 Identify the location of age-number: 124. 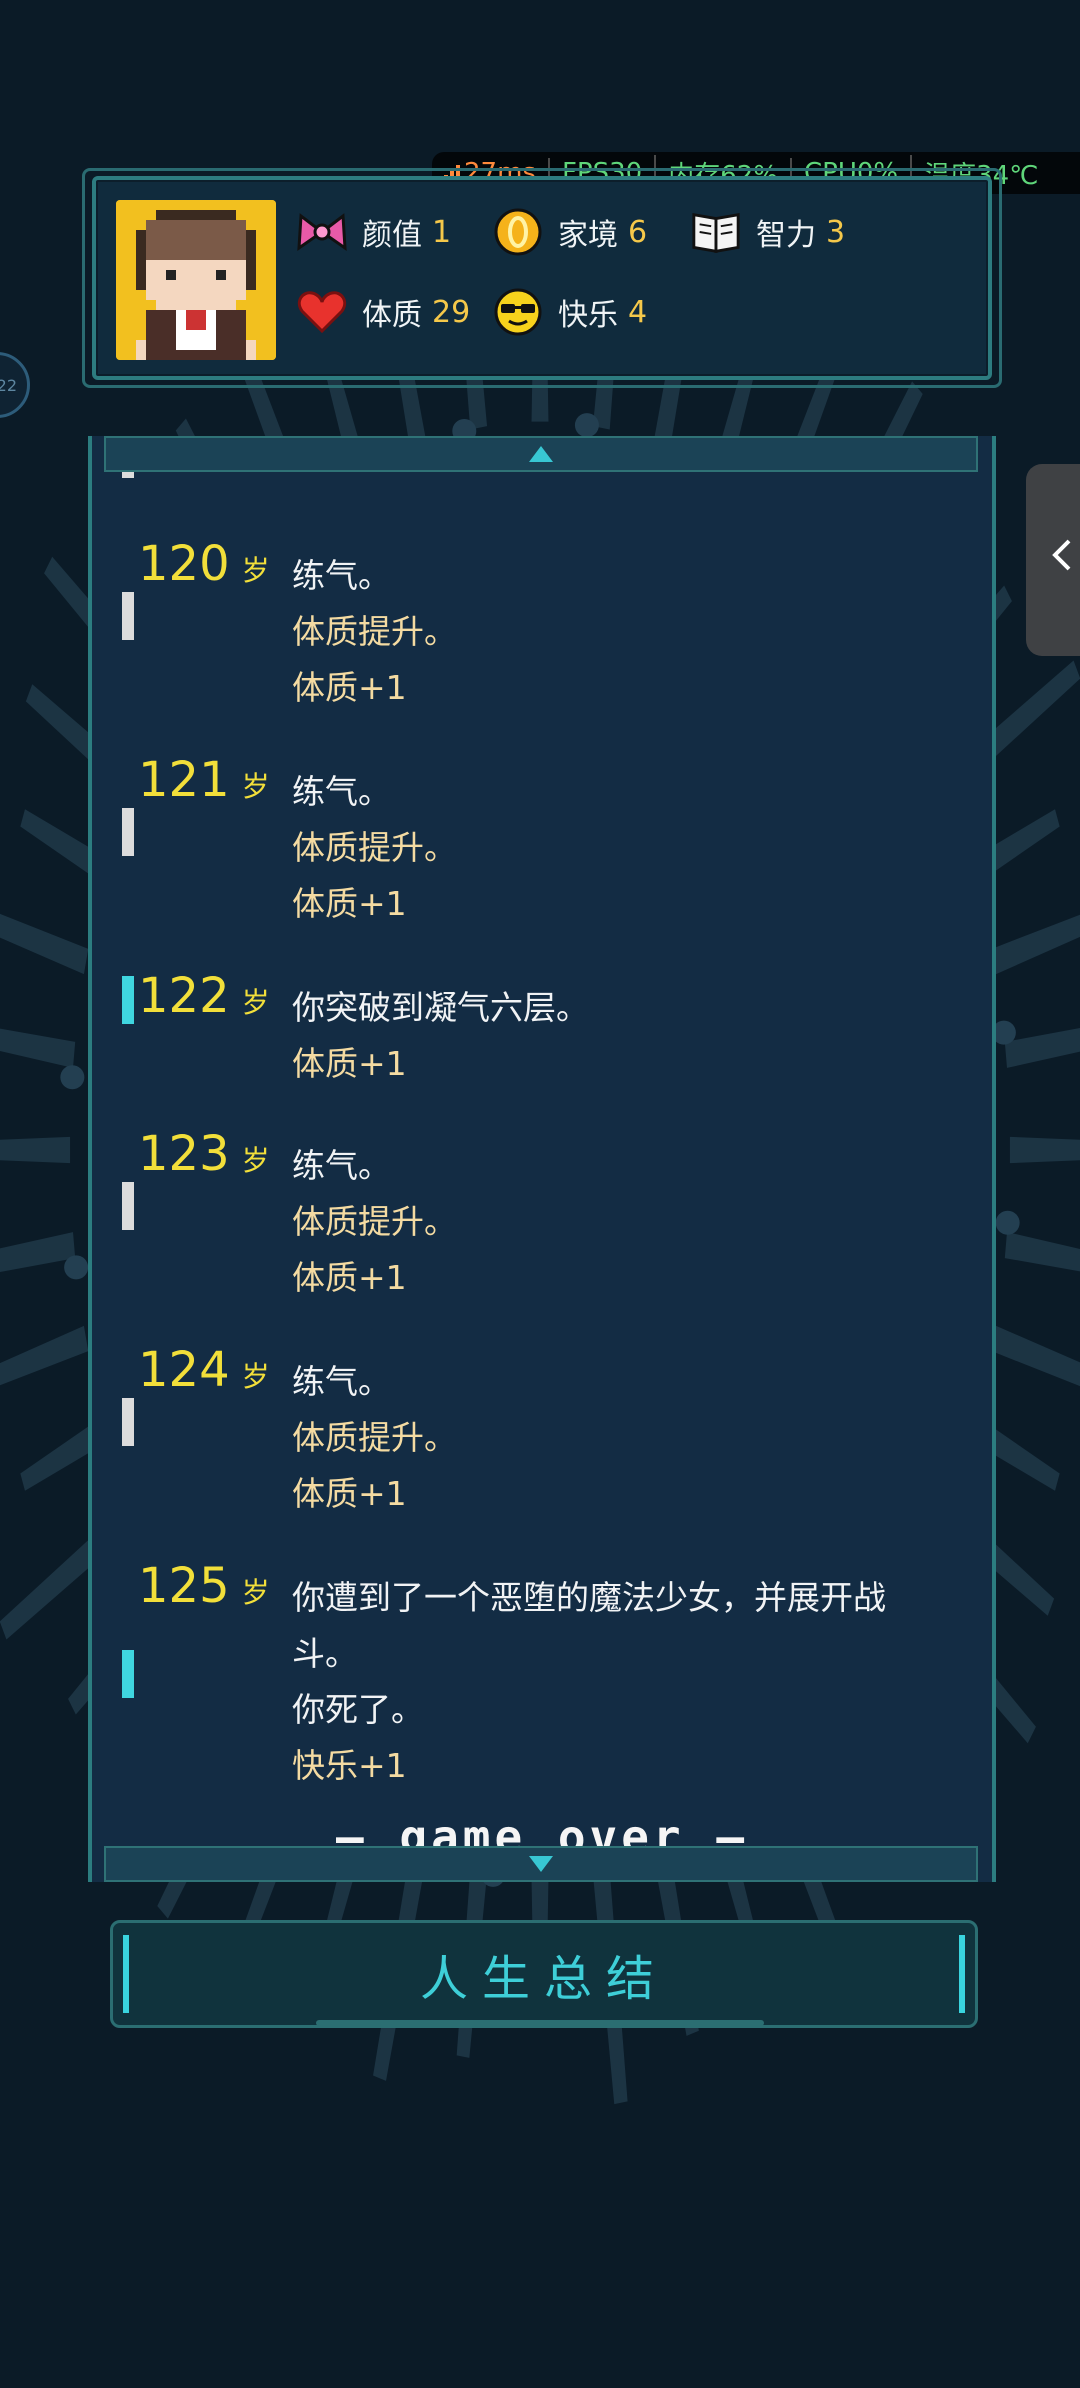
(184, 1370).